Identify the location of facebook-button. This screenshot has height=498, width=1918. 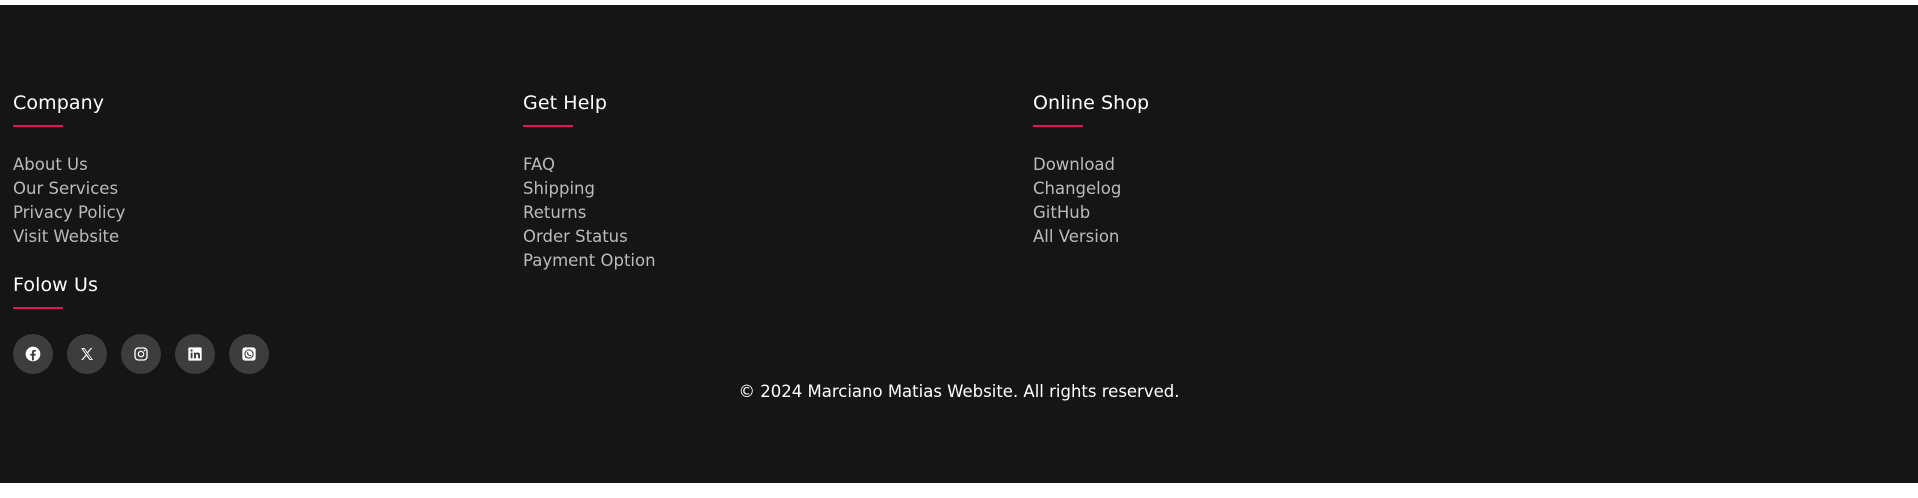
(33, 354).